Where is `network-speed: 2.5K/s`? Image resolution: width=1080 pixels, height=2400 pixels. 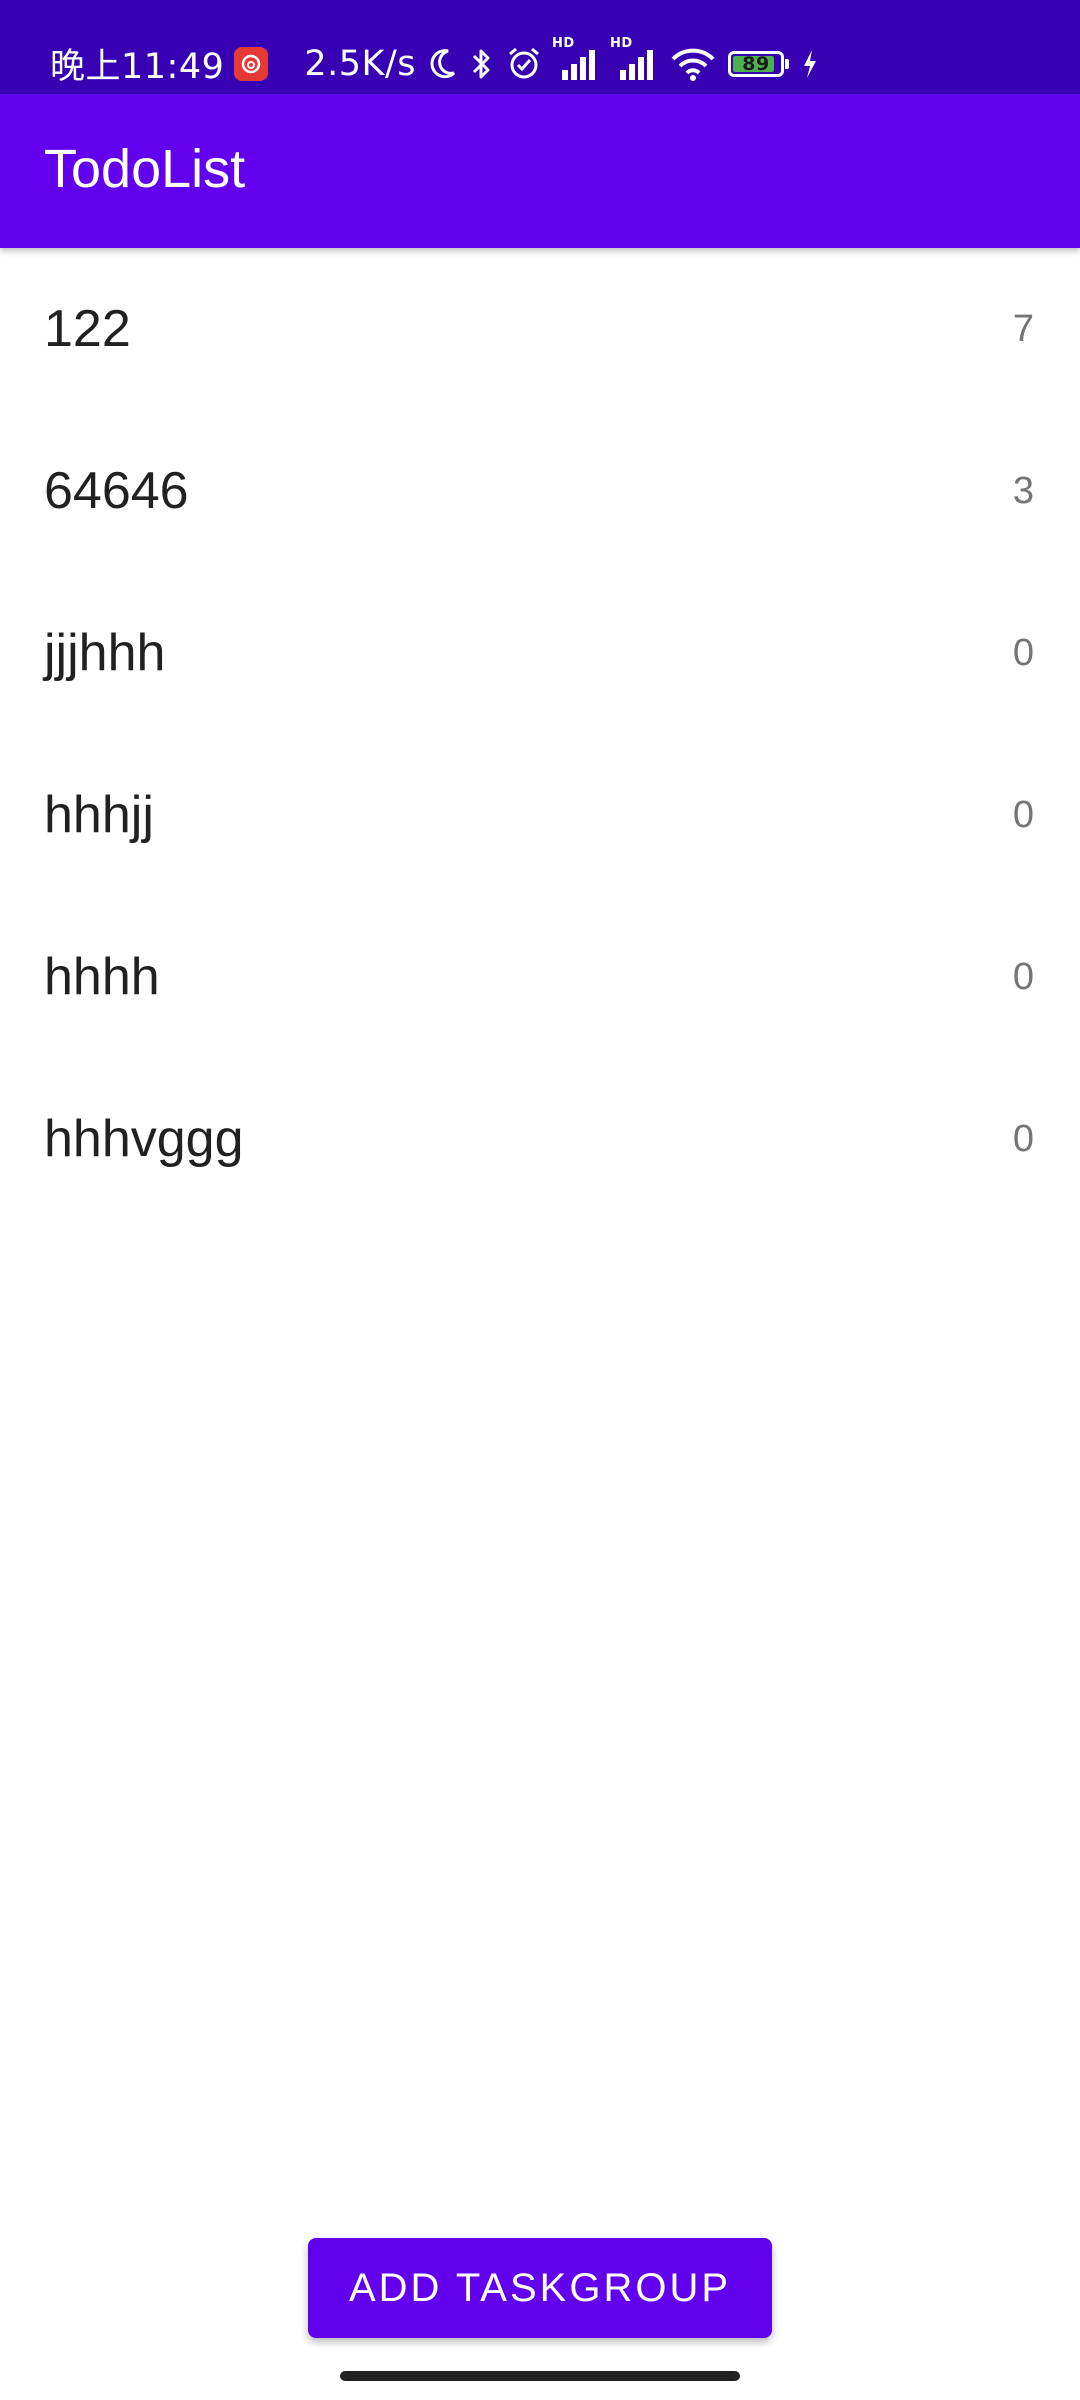 network-speed: 2.5K/s is located at coordinates (360, 63).